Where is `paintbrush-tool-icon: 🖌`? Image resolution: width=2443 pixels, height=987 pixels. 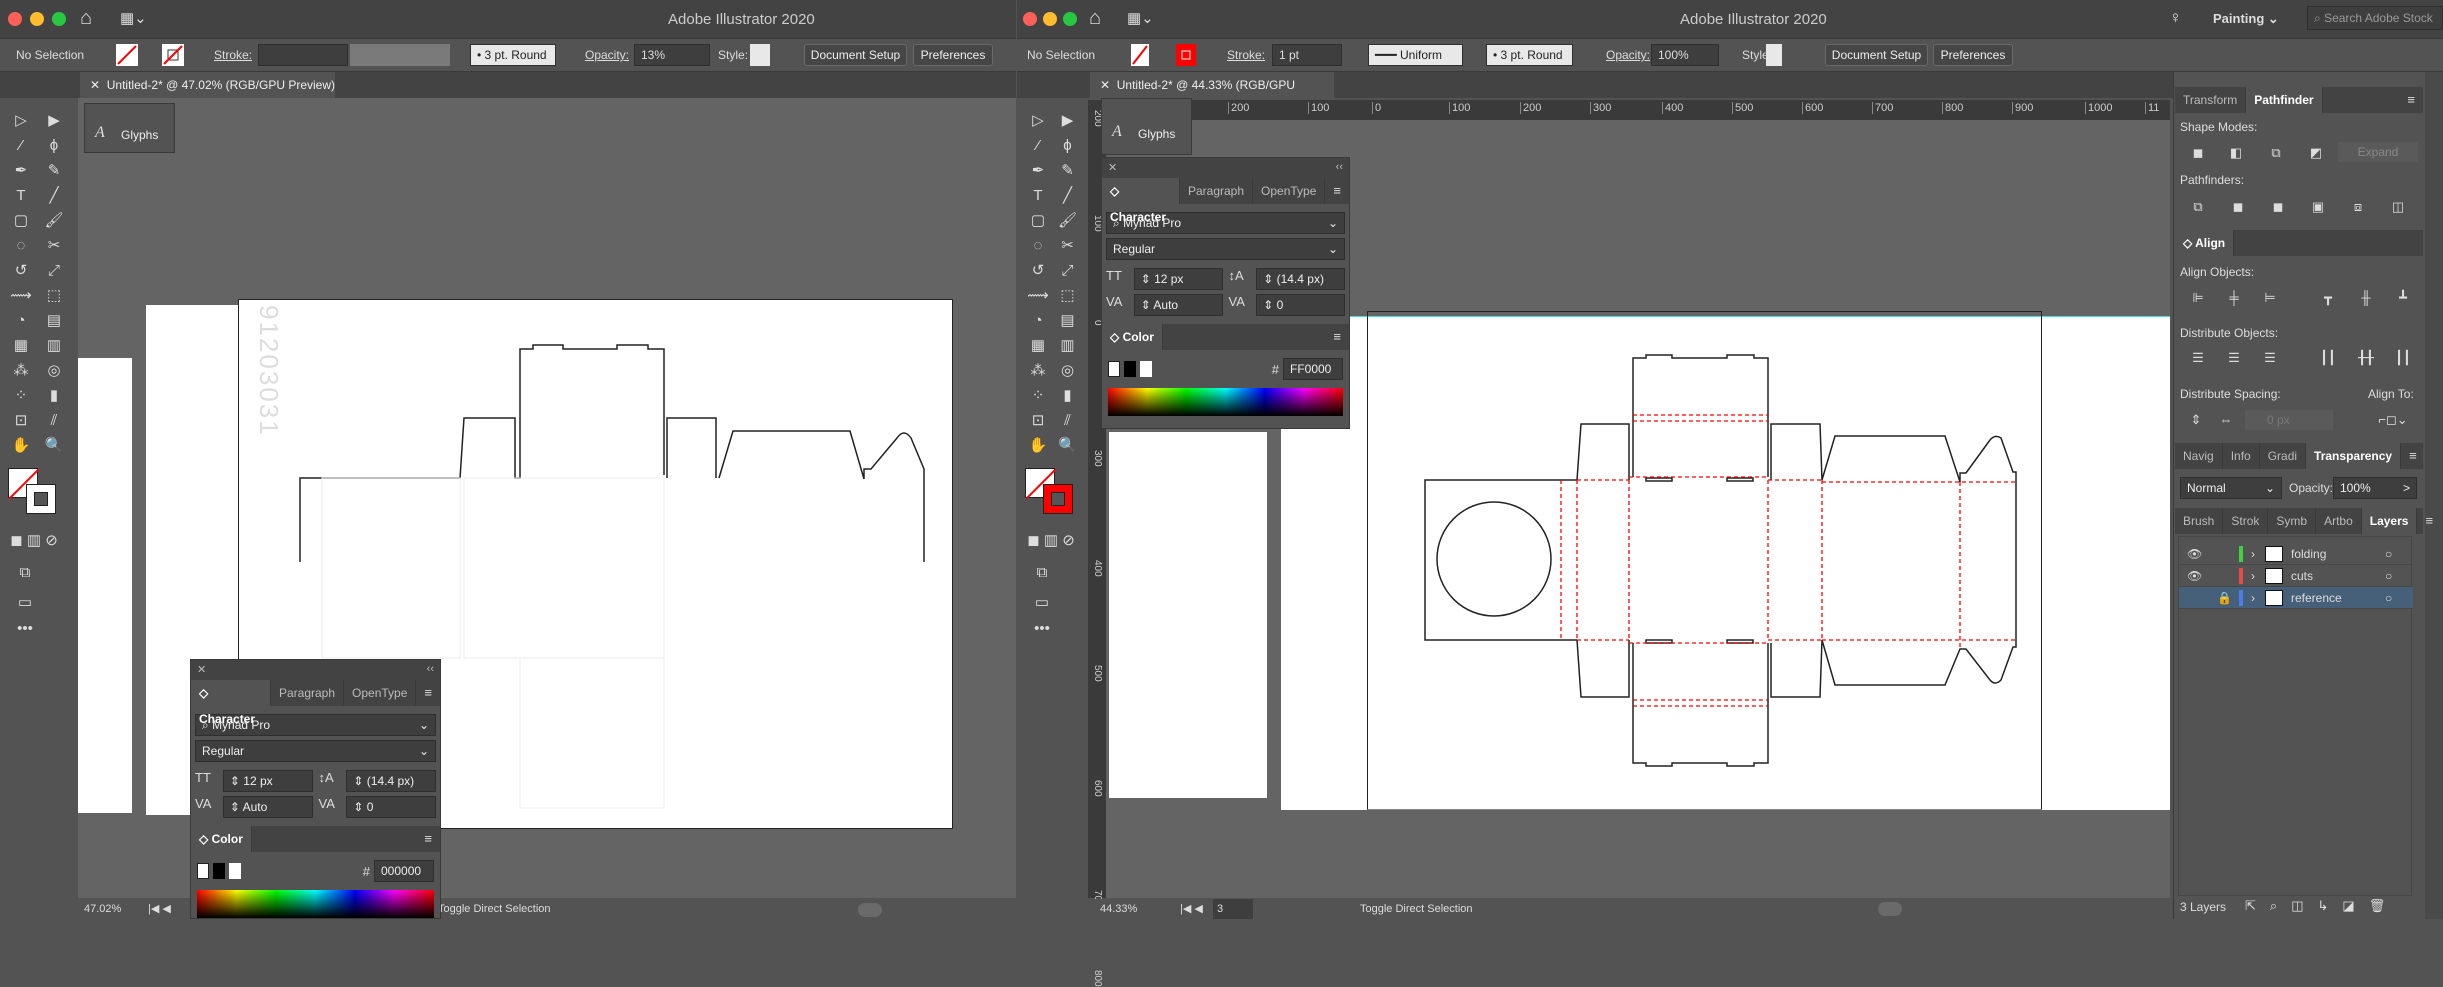 paintbrush-tool-icon: 🖌 is located at coordinates (1068, 221).